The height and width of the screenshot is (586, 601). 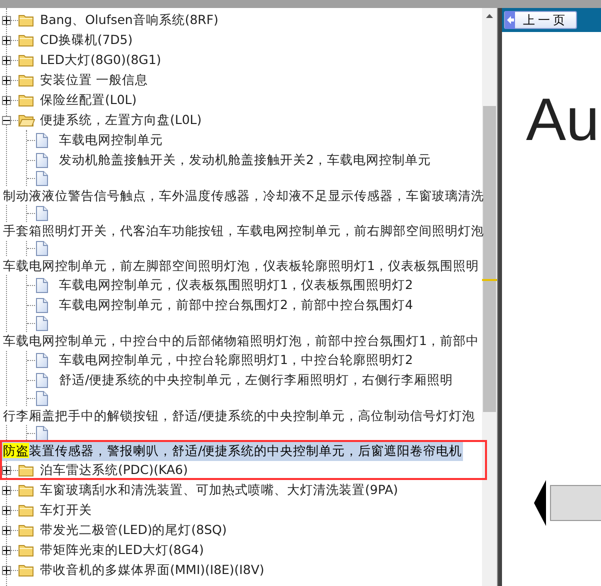 What do you see at coordinates (489, 259) in the screenshot?
I see `scrollbar-thumb` at bounding box center [489, 259].